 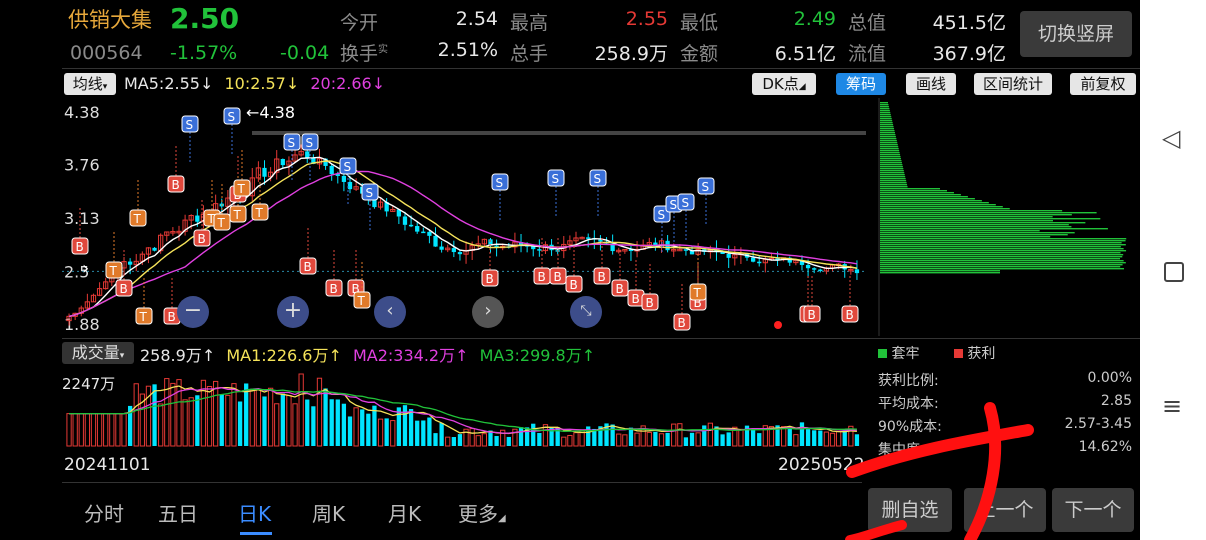 I want to click on home-icon, so click(x=1174, y=272).